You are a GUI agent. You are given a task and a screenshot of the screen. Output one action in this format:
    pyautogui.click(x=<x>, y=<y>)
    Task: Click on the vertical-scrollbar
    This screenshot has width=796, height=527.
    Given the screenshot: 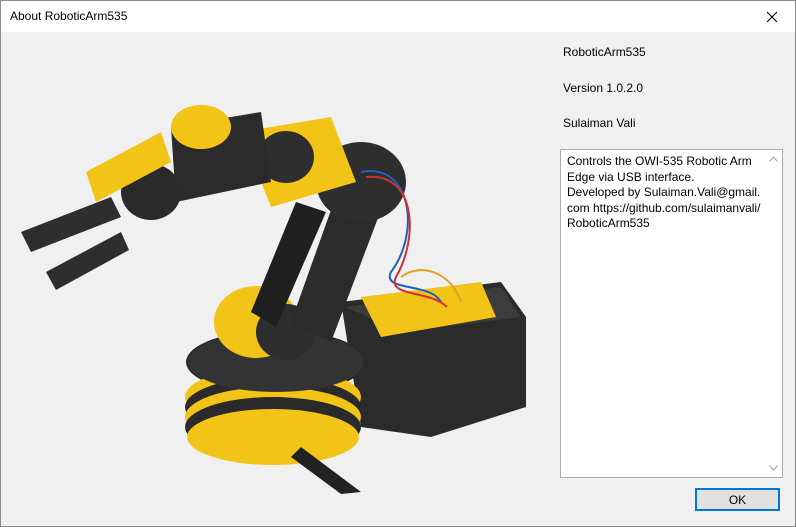 What is the action you would take?
    pyautogui.click(x=773, y=313)
    